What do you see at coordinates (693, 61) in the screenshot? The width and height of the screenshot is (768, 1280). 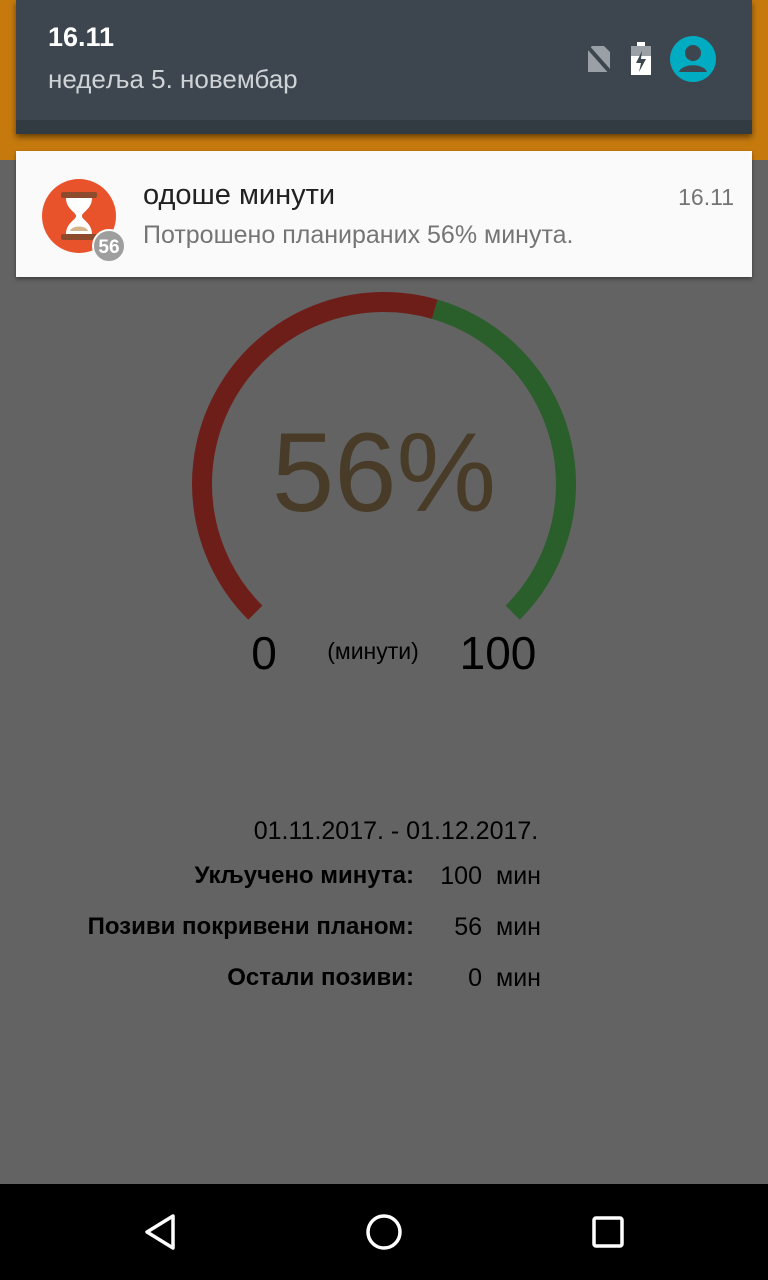 I see `account-icon` at bounding box center [693, 61].